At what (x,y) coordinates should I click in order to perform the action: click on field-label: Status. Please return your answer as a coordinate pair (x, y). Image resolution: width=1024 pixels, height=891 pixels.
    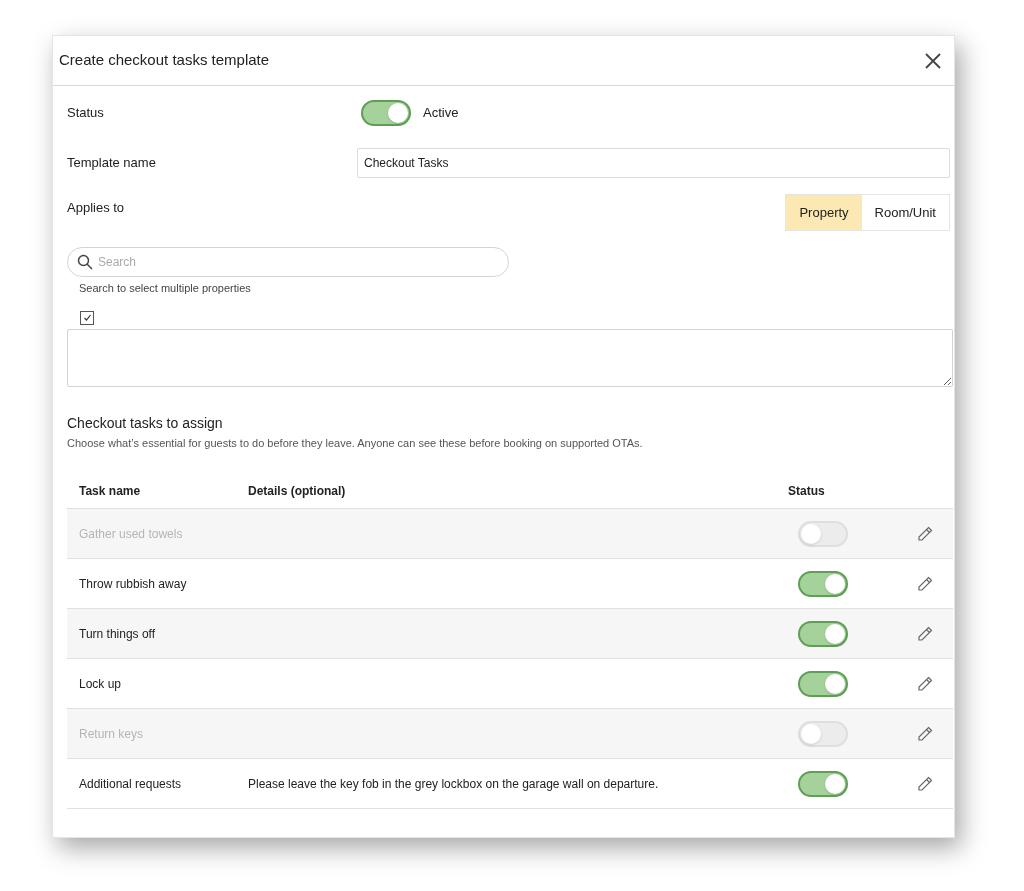
    Looking at the image, I should click on (86, 113).